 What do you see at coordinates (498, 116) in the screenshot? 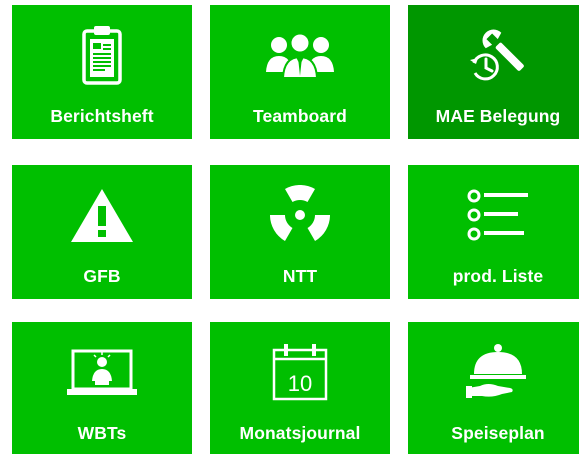
I see `tile-label: MAE Belegung` at bounding box center [498, 116].